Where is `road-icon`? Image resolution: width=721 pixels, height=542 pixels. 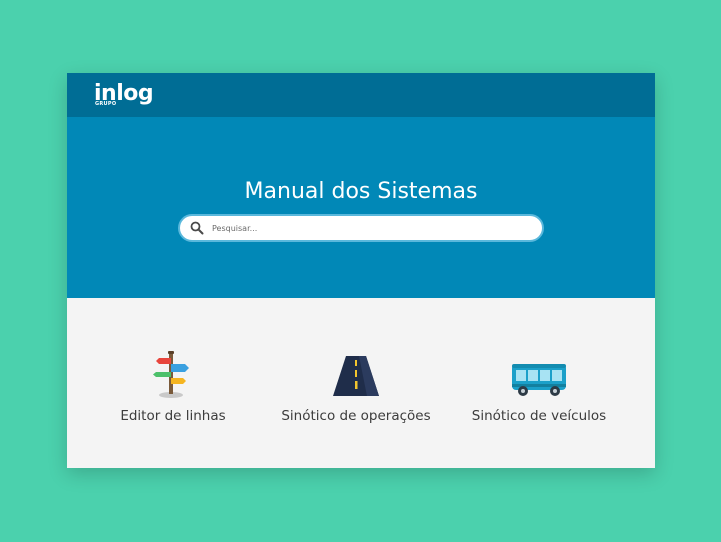 road-icon is located at coordinates (356, 374).